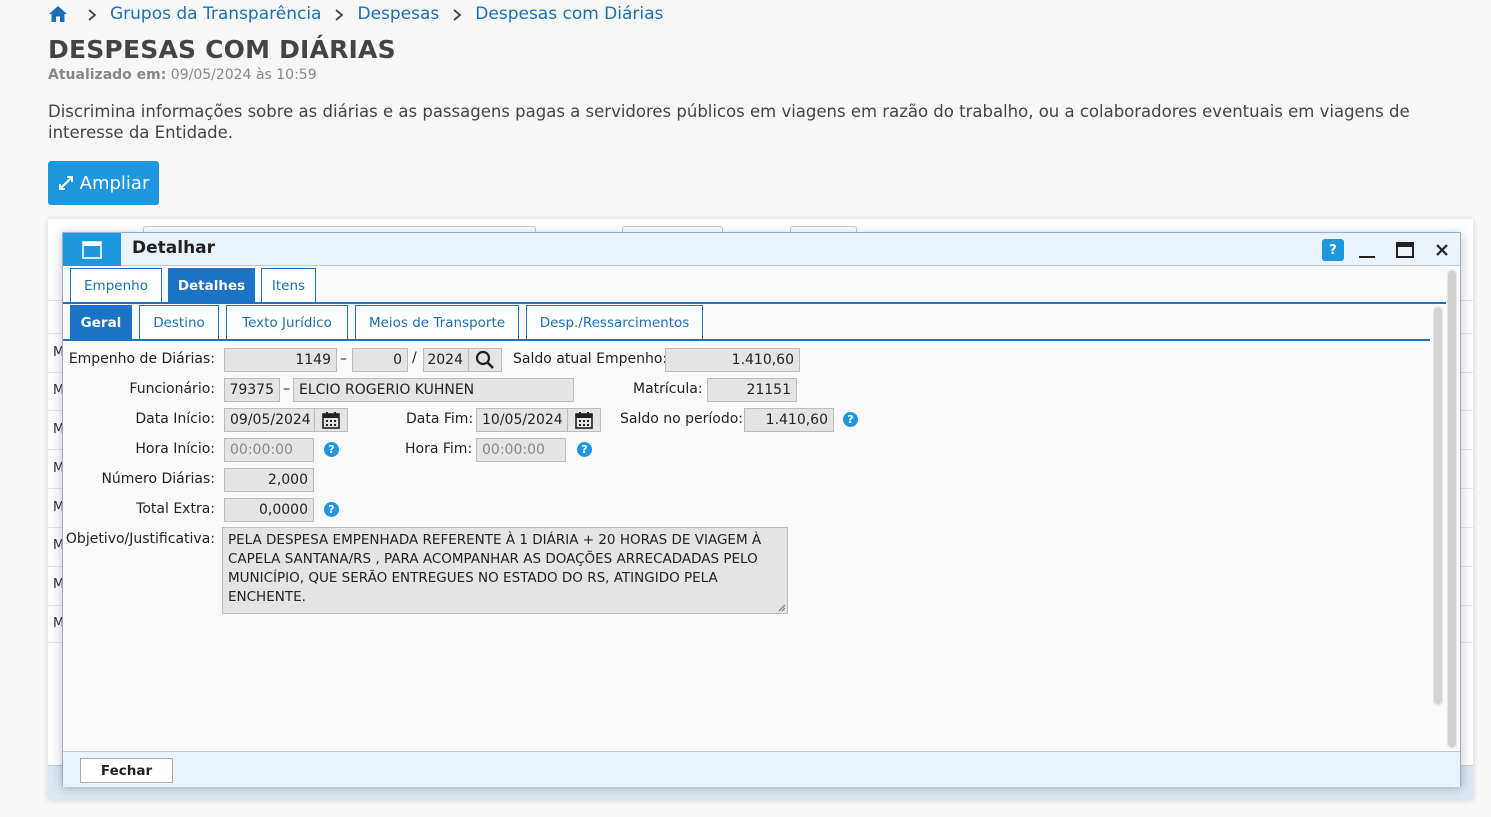 This screenshot has width=1491, height=817. I want to click on data-fim-label: Data Fim:, so click(440, 419).